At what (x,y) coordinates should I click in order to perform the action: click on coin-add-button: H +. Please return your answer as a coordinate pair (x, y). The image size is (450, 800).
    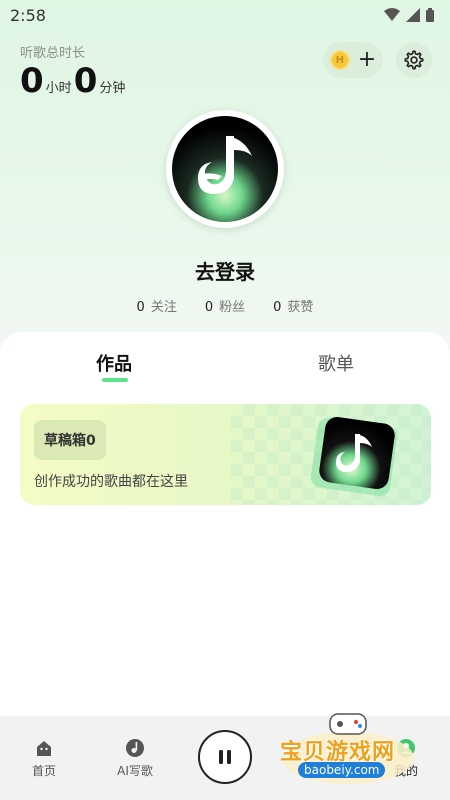
    Looking at the image, I should click on (353, 60).